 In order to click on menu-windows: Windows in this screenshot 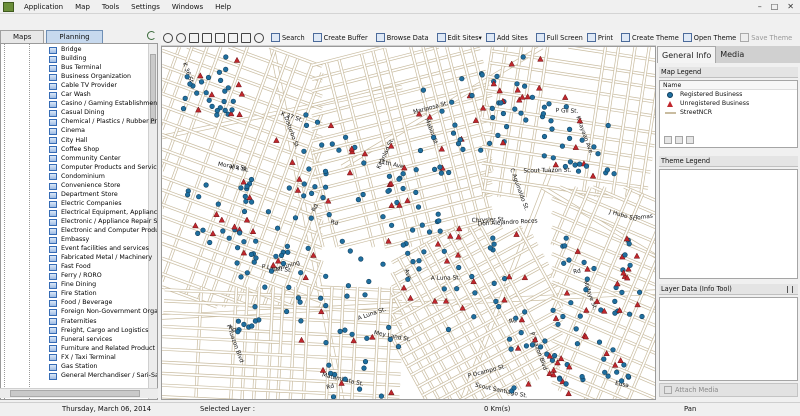, I will do `click(187, 7)`.